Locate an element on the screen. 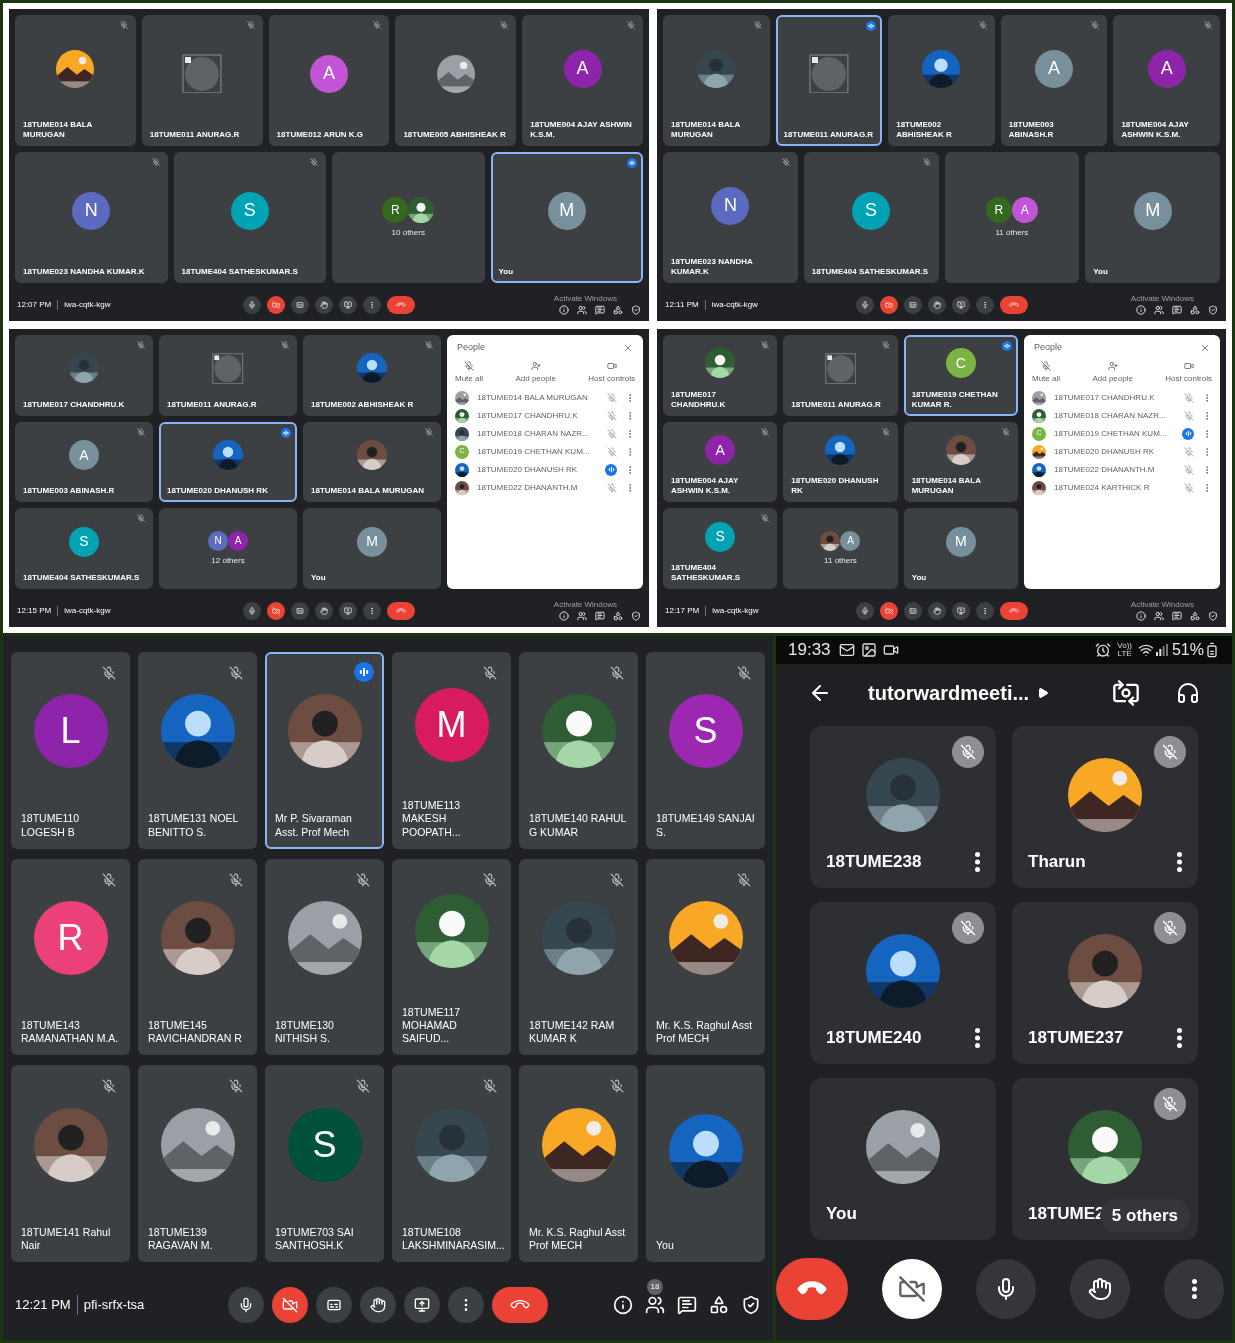  participant-name: 18TUME142 RAM KUMAR K is located at coordinates (572, 1032).